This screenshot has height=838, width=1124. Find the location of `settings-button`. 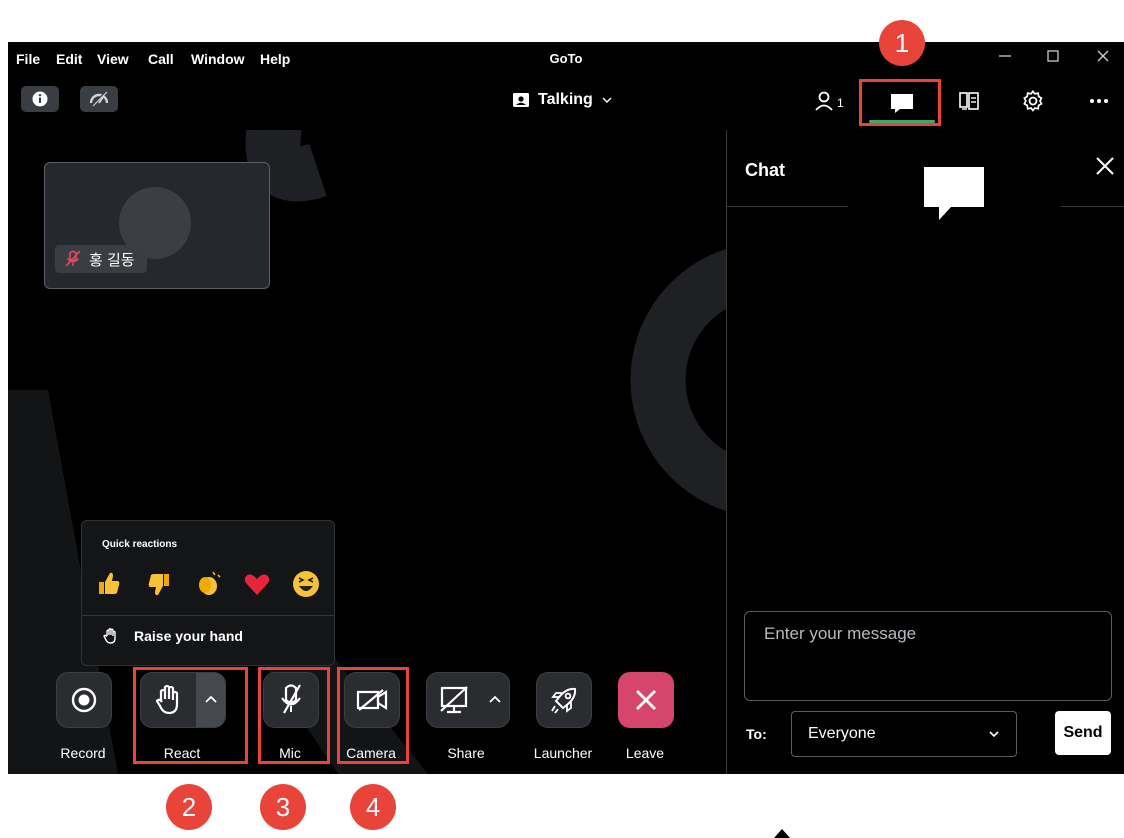

settings-button is located at coordinates (1033, 103).